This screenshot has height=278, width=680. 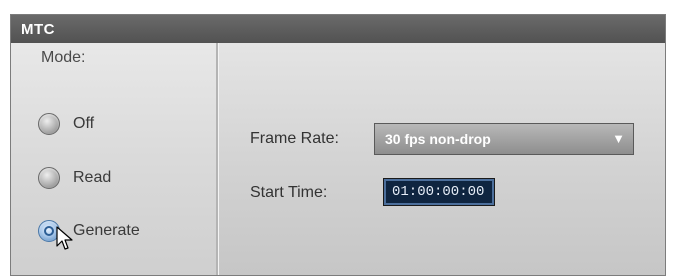 What do you see at coordinates (289, 192) in the screenshot?
I see `start-time-label: Start Time:` at bounding box center [289, 192].